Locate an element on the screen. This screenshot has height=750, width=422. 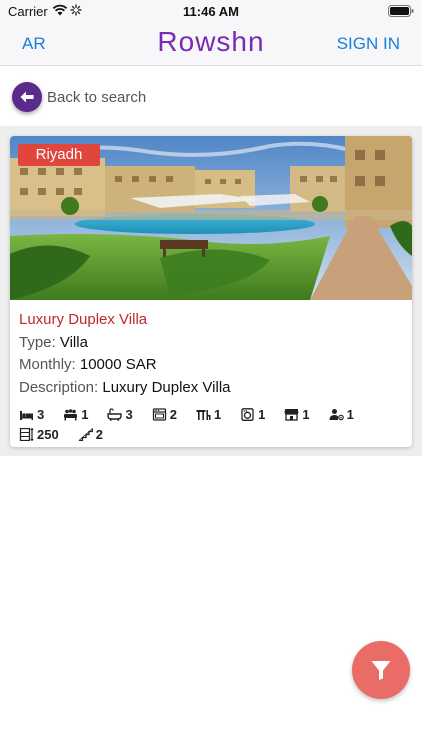
amenity-bathrooms: 3 is located at coordinates (120, 414).